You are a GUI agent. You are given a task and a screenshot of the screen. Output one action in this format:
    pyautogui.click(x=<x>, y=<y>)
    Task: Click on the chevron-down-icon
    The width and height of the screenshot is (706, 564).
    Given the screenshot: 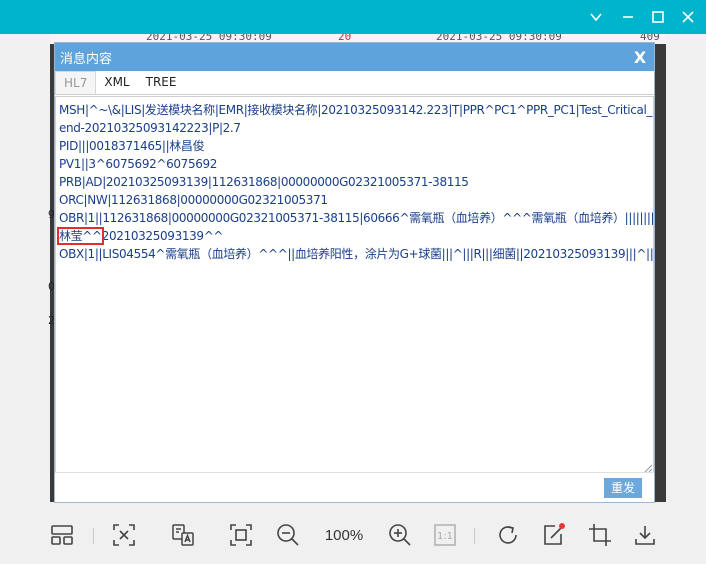 What is the action you would take?
    pyautogui.click(x=596, y=17)
    